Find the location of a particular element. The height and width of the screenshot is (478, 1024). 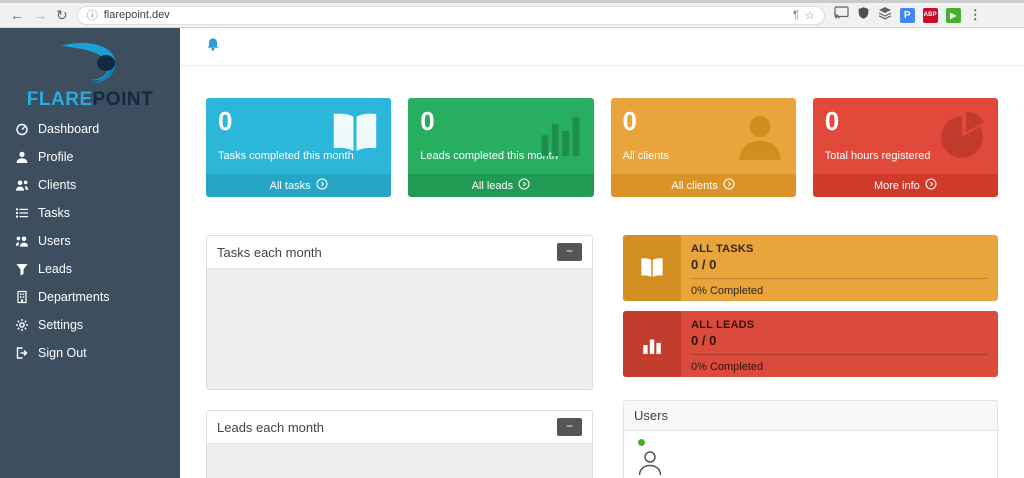

stat-card-hours: 0 Total hours registered More info is located at coordinates (905, 147).